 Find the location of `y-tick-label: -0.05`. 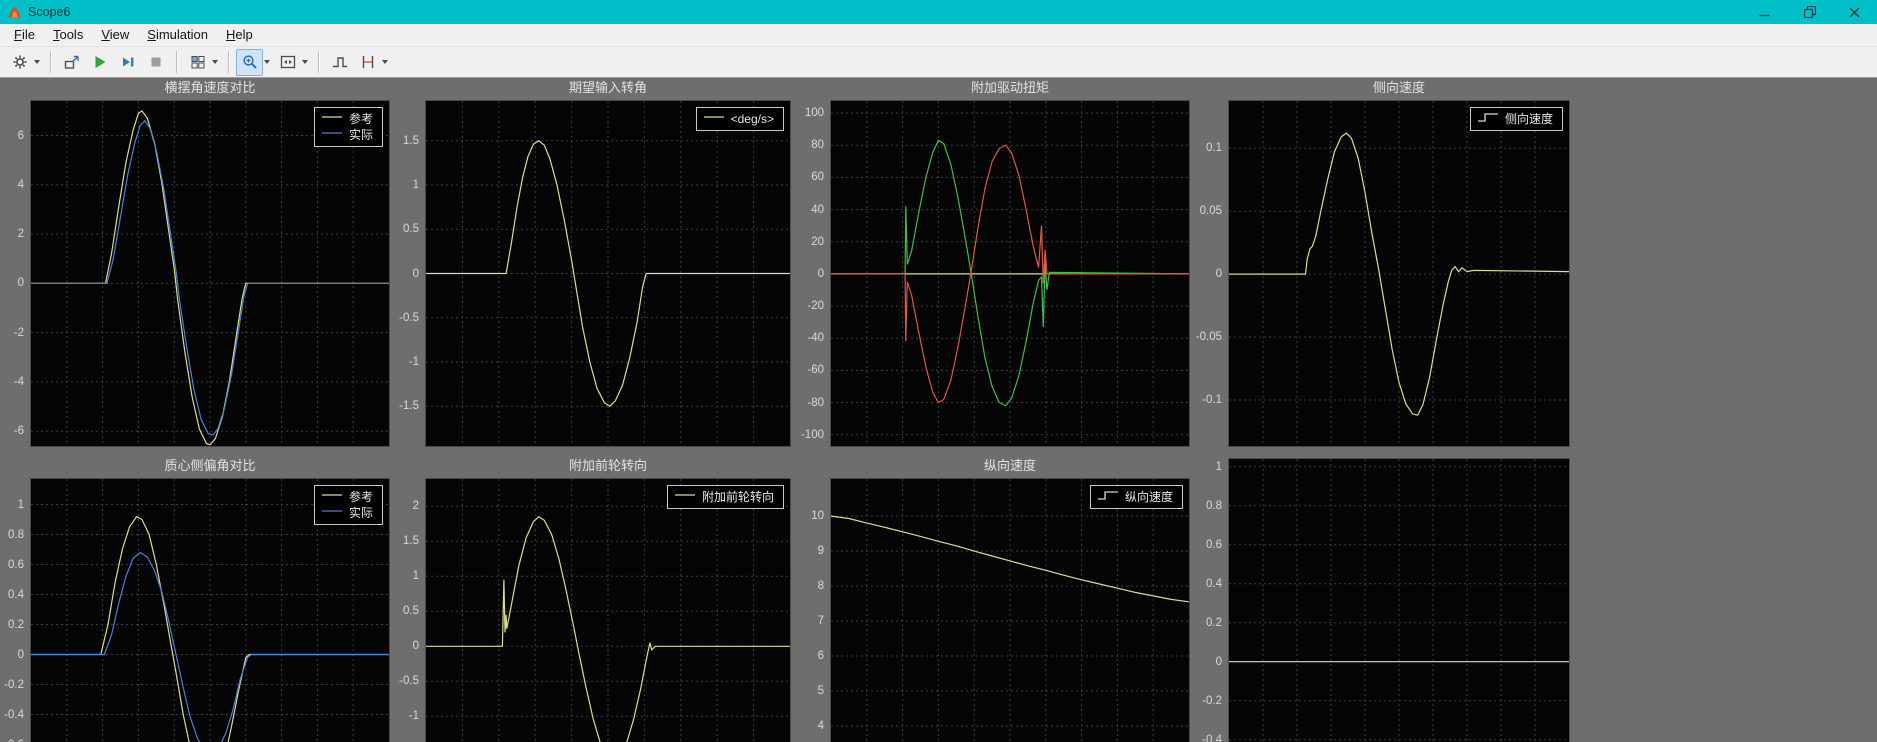

y-tick-label: -0.05 is located at coordinates (1208, 337).